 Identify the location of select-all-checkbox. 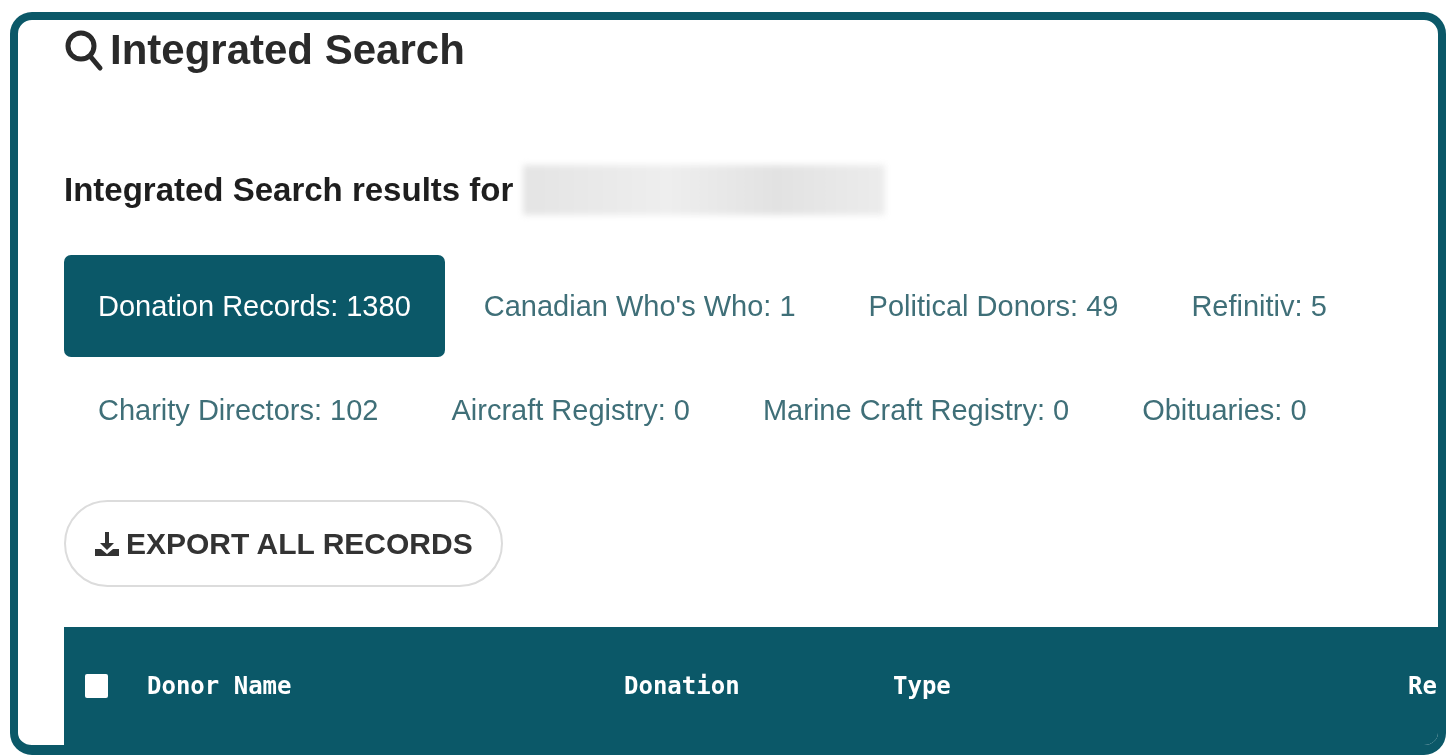
(96, 686).